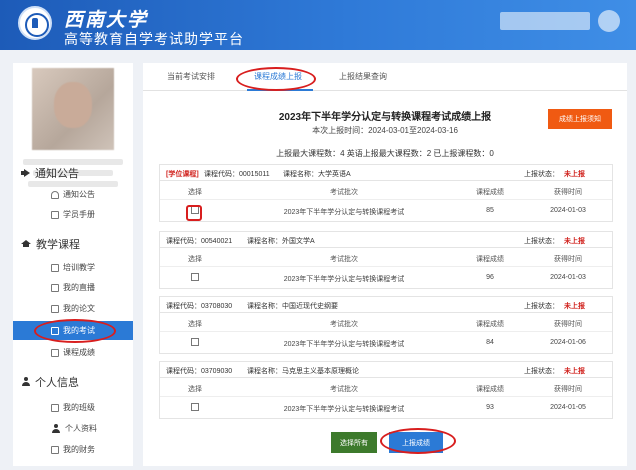 This screenshot has height=470, width=636. Describe the element at coordinates (79, 214) in the screenshot. I see `sidebar-item-label: 学员手册` at that location.